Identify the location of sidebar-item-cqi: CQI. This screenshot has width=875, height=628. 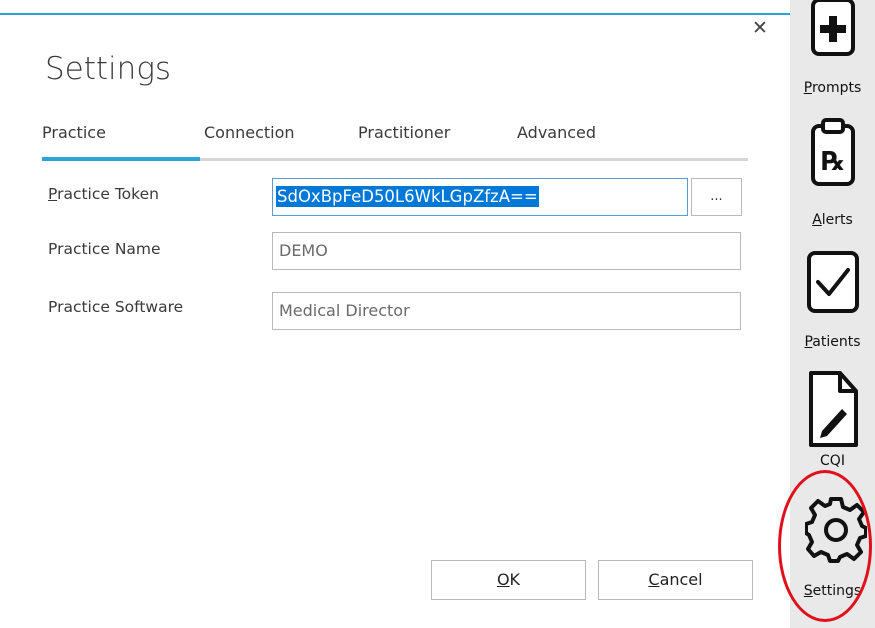
(832, 420).